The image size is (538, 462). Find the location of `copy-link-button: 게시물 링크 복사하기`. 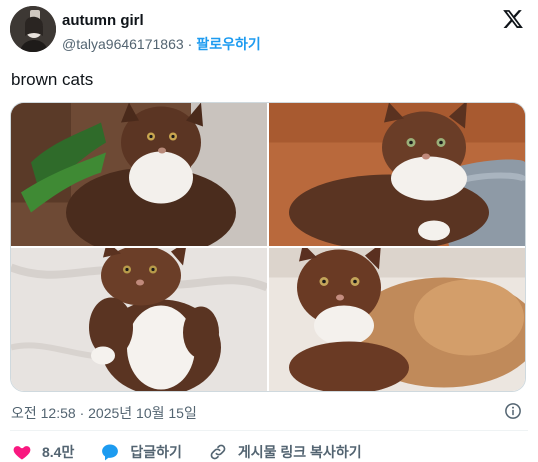

copy-link-button: 게시물 링크 복사하기 is located at coordinates (285, 452).